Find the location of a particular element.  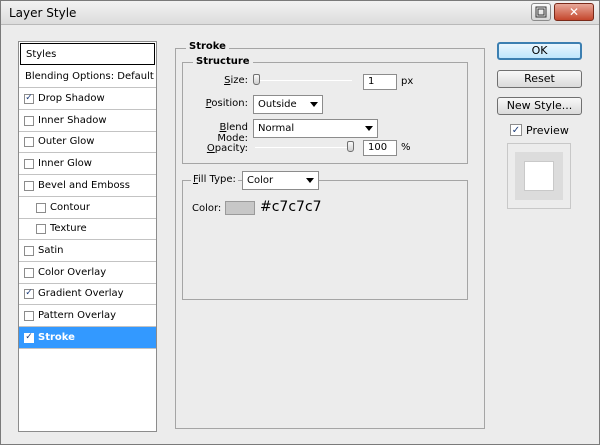

color-label: Color: is located at coordinates (207, 208).